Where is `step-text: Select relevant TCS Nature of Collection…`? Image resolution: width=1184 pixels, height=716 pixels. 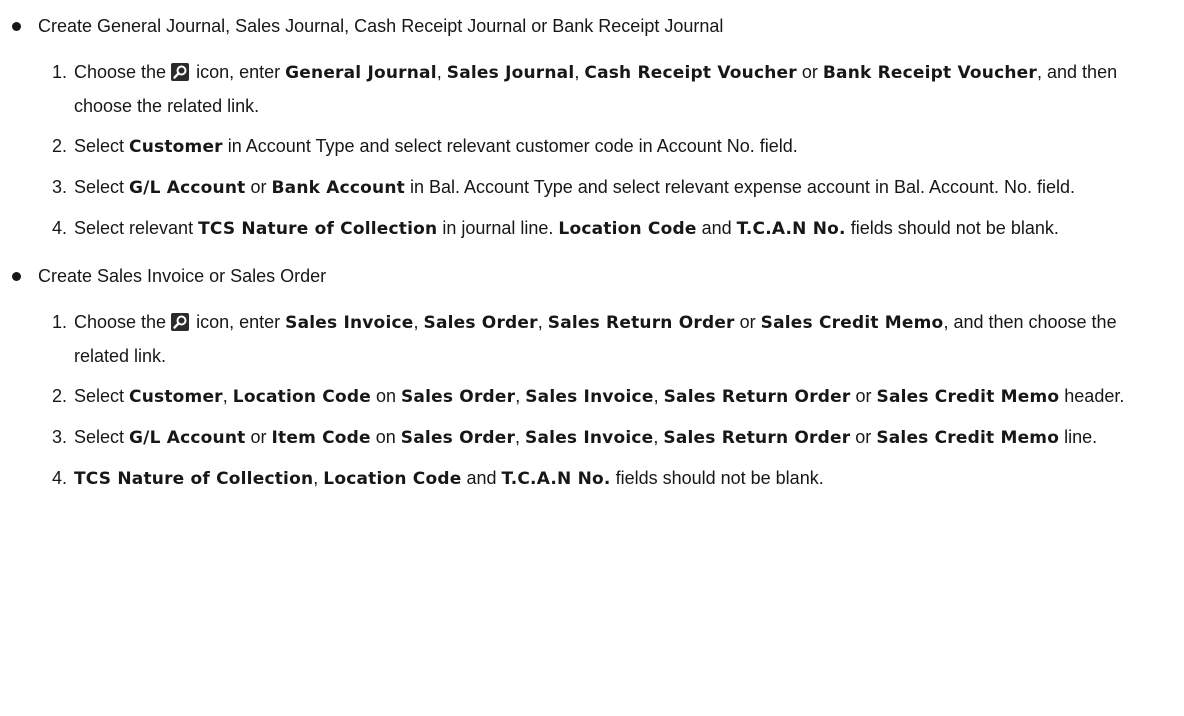
step-text: Select relevant TCS Nature of Collection… is located at coordinates (566, 228).